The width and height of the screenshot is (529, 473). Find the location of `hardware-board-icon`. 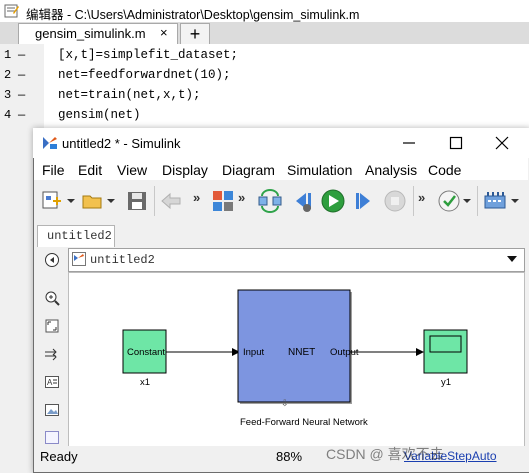

hardware-board-icon is located at coordinates (495, 201).